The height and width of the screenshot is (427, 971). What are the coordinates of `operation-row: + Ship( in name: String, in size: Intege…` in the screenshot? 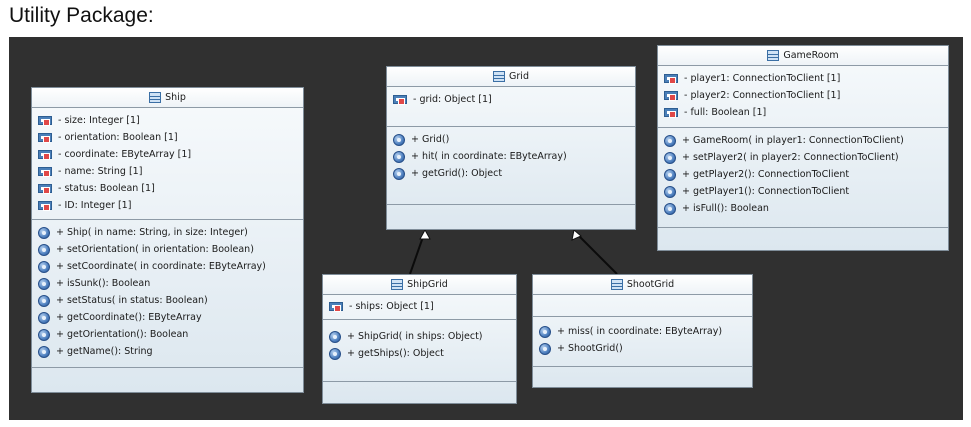 It's located at (167, 232).